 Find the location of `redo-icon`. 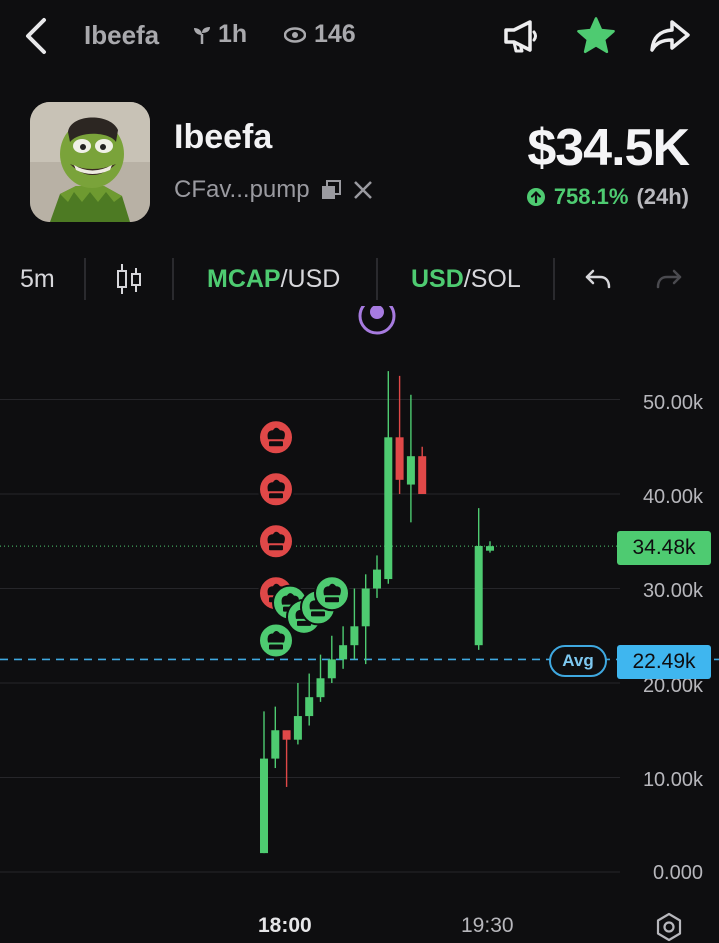

redo-icon is located at coordinates (669, 279).